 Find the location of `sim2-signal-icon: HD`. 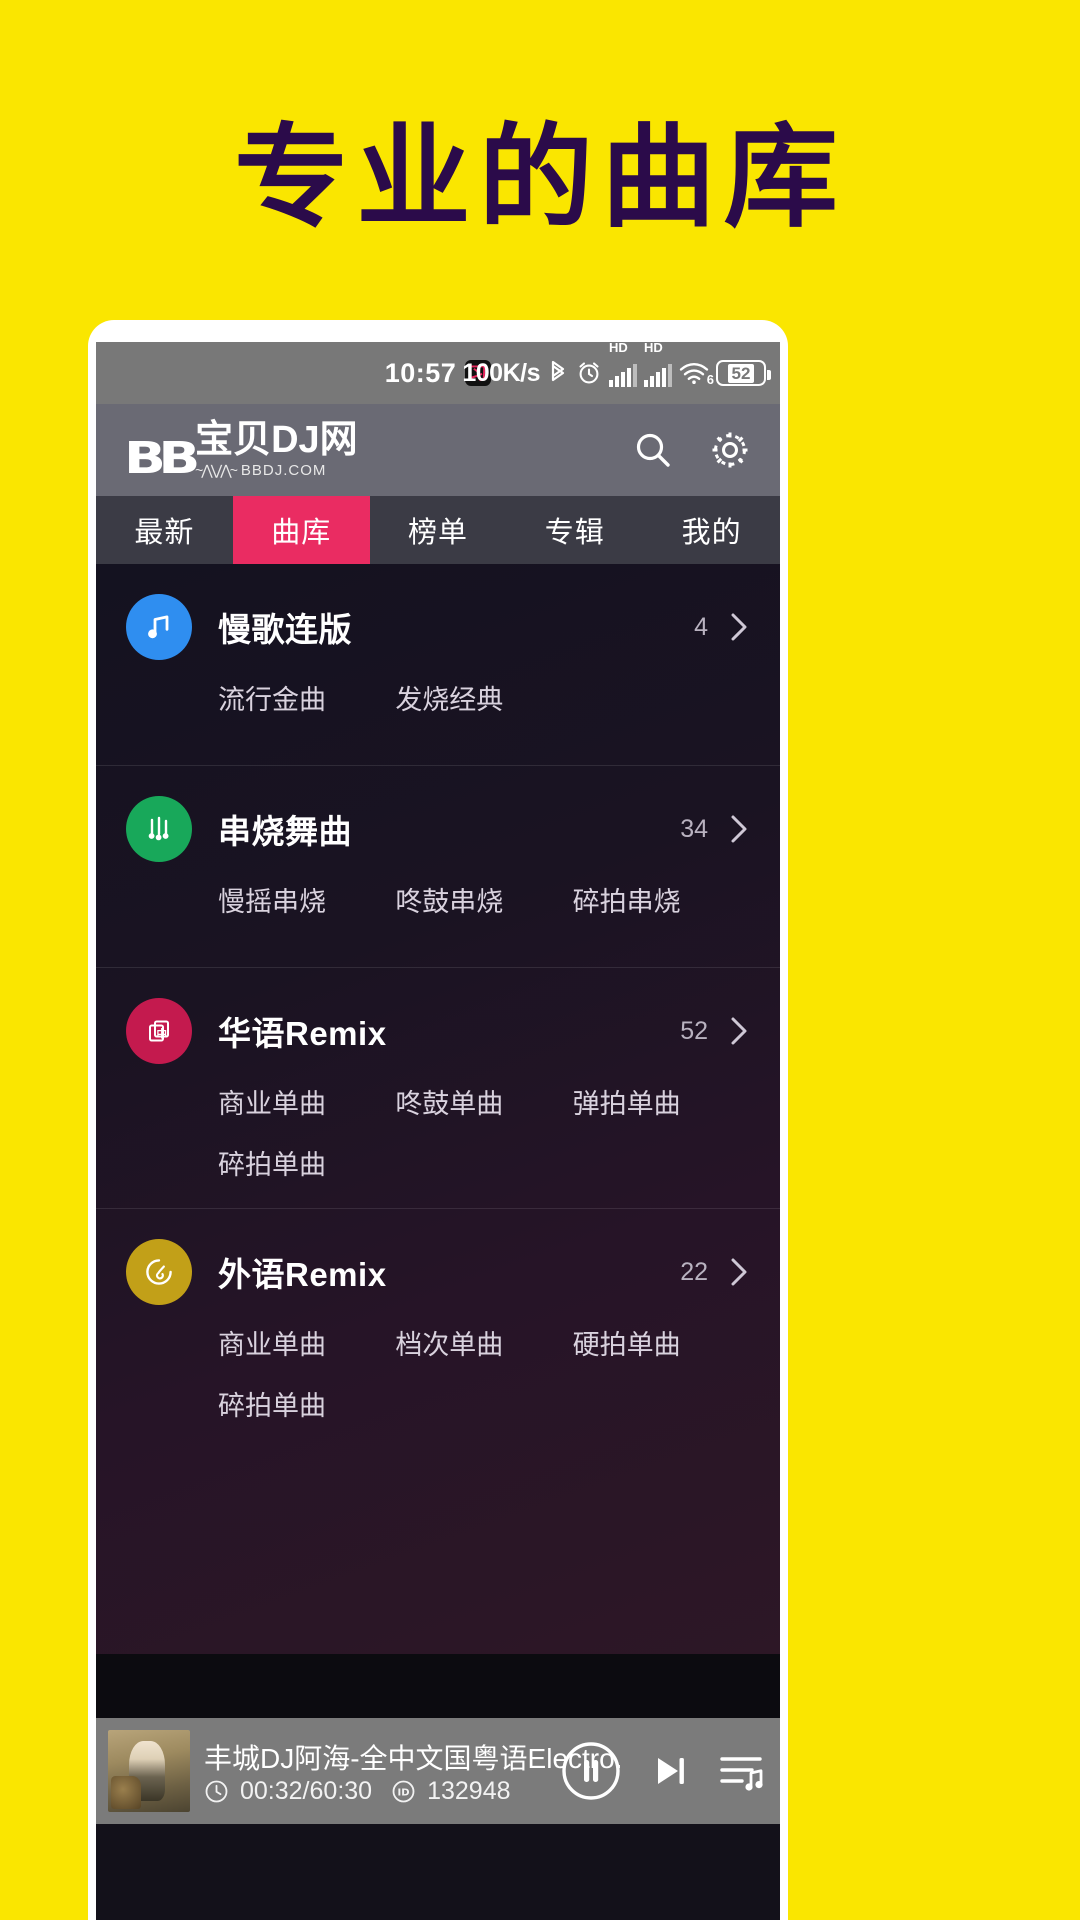

sim2-signal-icon: HD is located at coordinates (658, 368).